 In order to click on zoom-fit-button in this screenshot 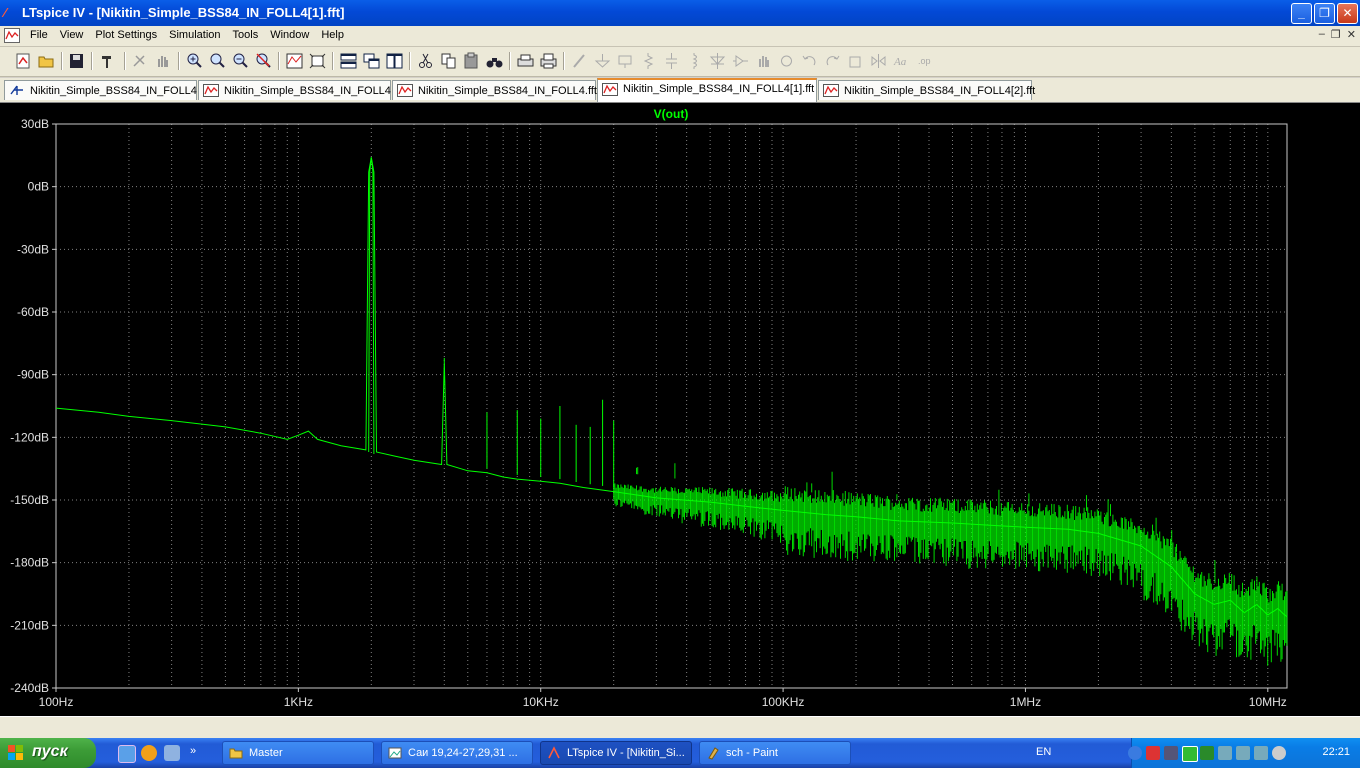, I will do `click(263, 61)`.